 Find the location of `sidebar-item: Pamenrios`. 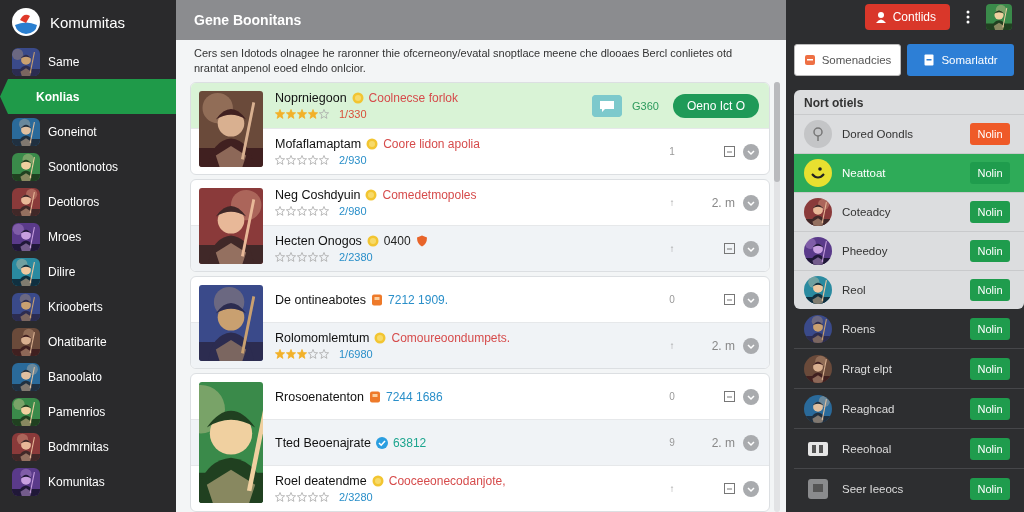

sidebar-item: Pamenrios is located at coordinates (88, 411).